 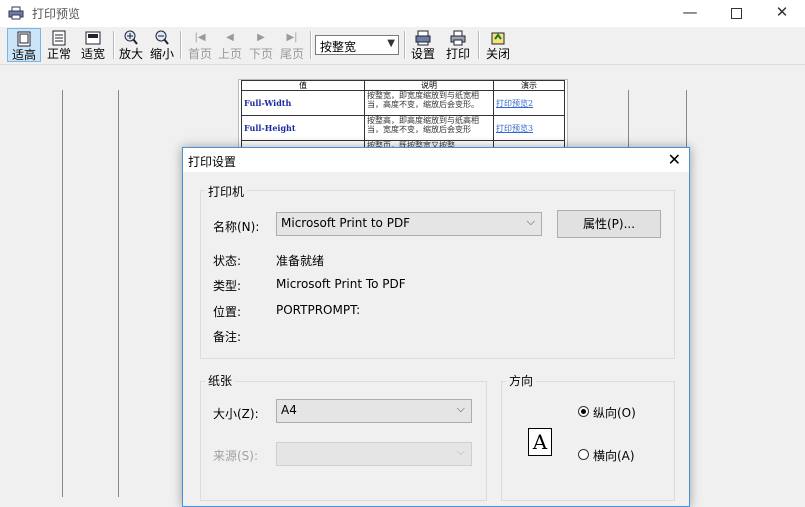 What do you see at coordinates (161, 54) in the screenshot?
I see `zoom-out-label: 缩小` at bounding box center [161, 54].